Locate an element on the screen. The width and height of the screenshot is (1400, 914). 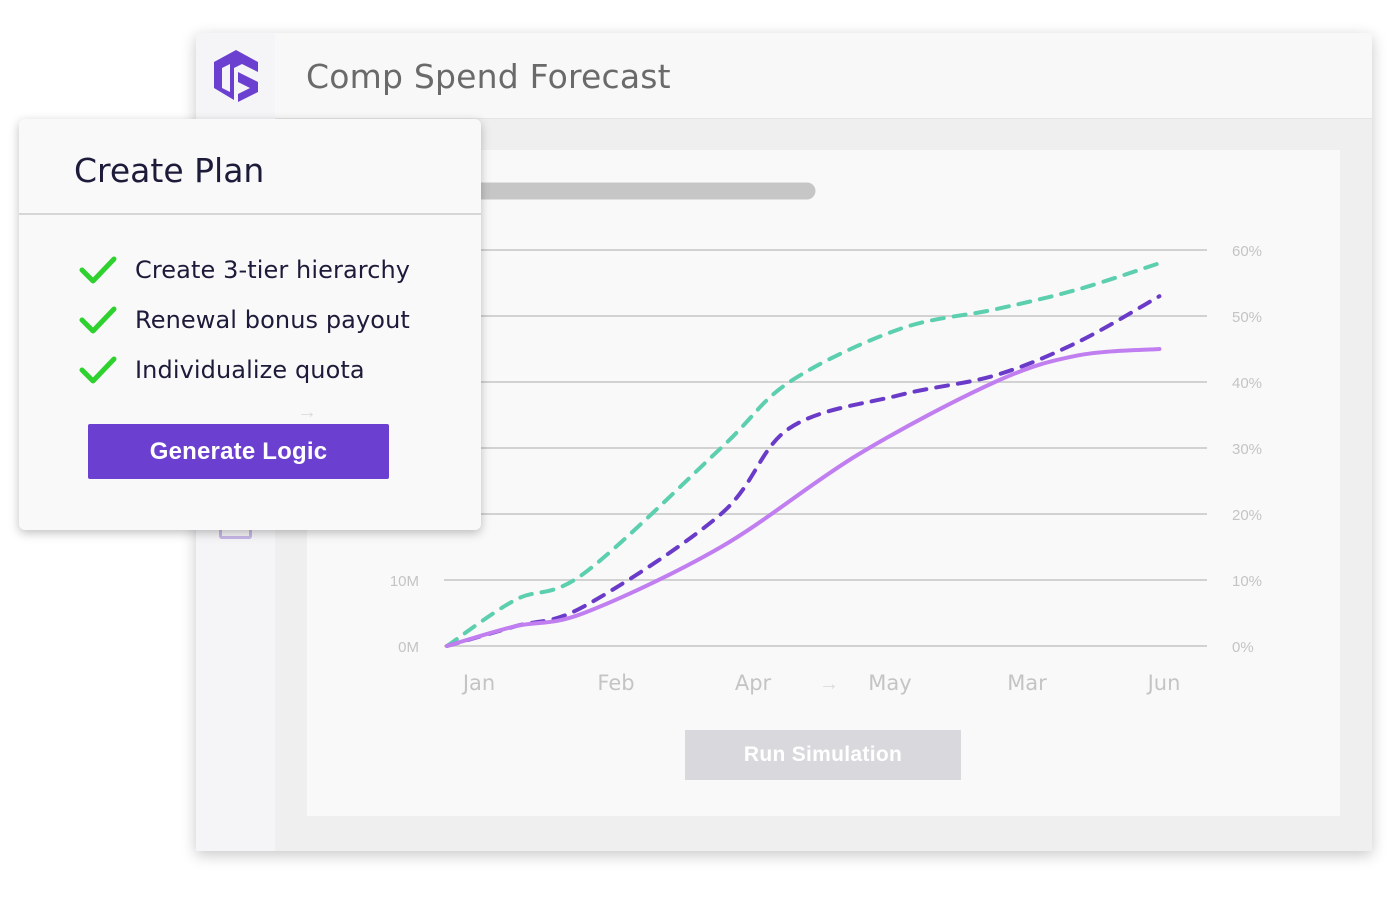
y-right-tick-label: 10% is located at coordinates (1247, 581).